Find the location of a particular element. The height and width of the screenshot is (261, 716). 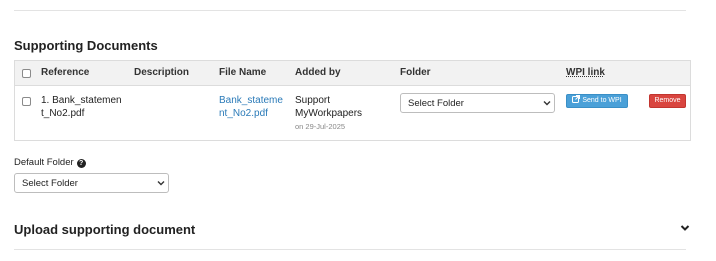

section-title: Supporting Documents is located at coordinates (86, 45).